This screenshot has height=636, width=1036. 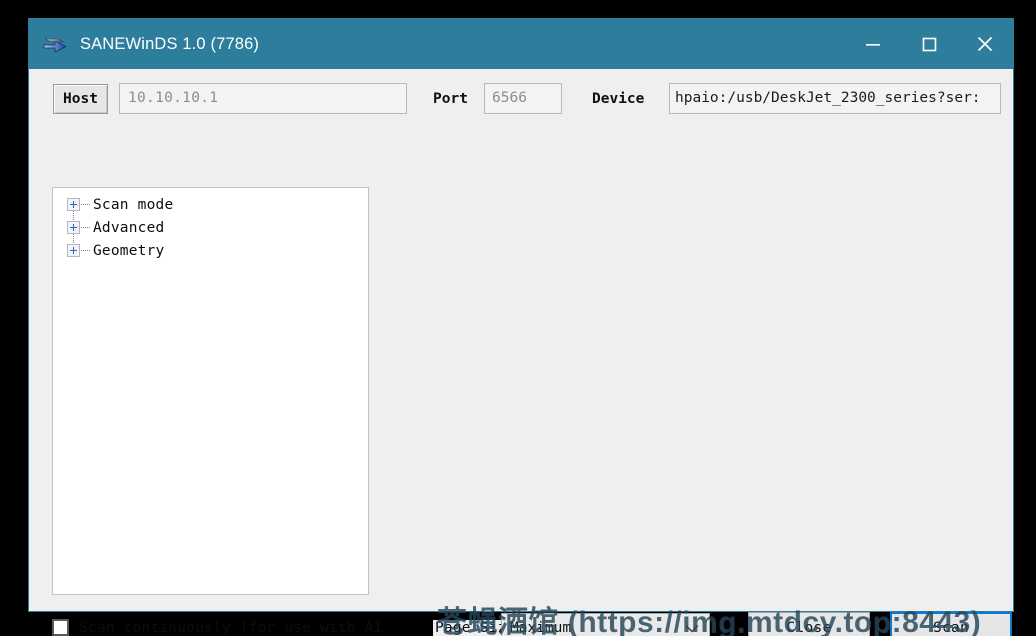 What do you see at coordinates (80, 99) in the screenshot?
I see `host-button: Host` at bounding box center [80, 99].